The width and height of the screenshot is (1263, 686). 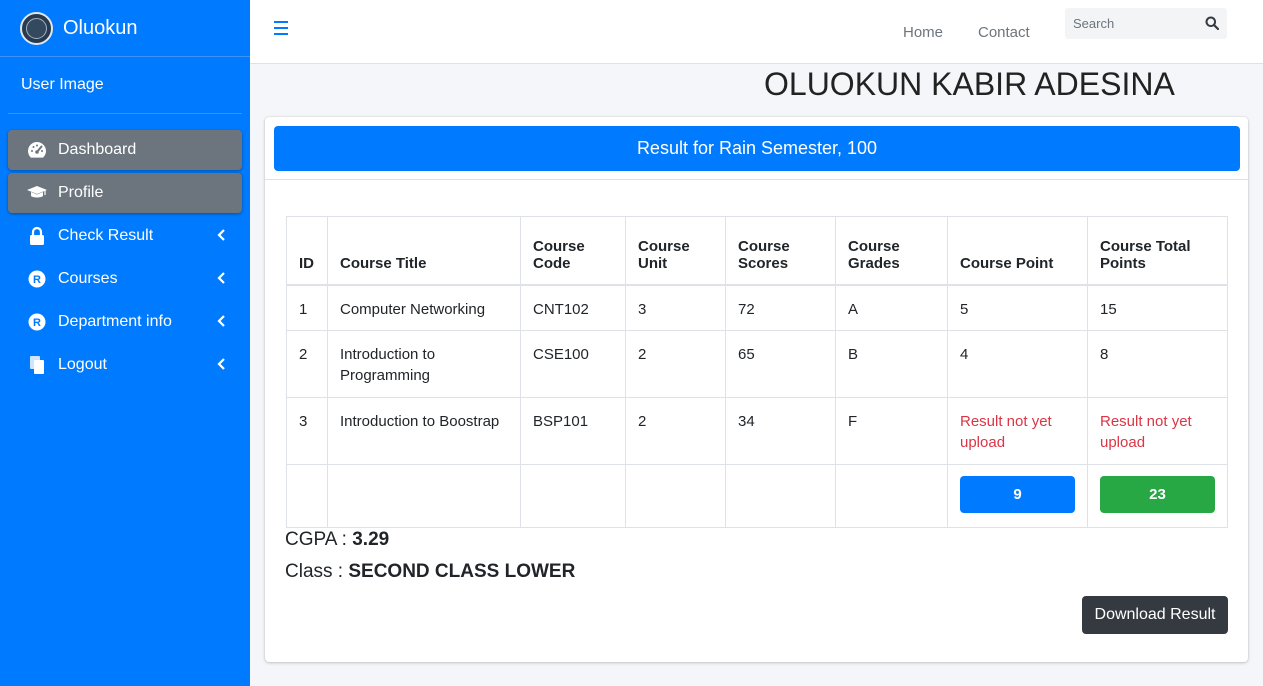 What do you see at coordinates (780, 364) in the screenshot?
I see `table-cell: 65` at bounding box center [780, 364].